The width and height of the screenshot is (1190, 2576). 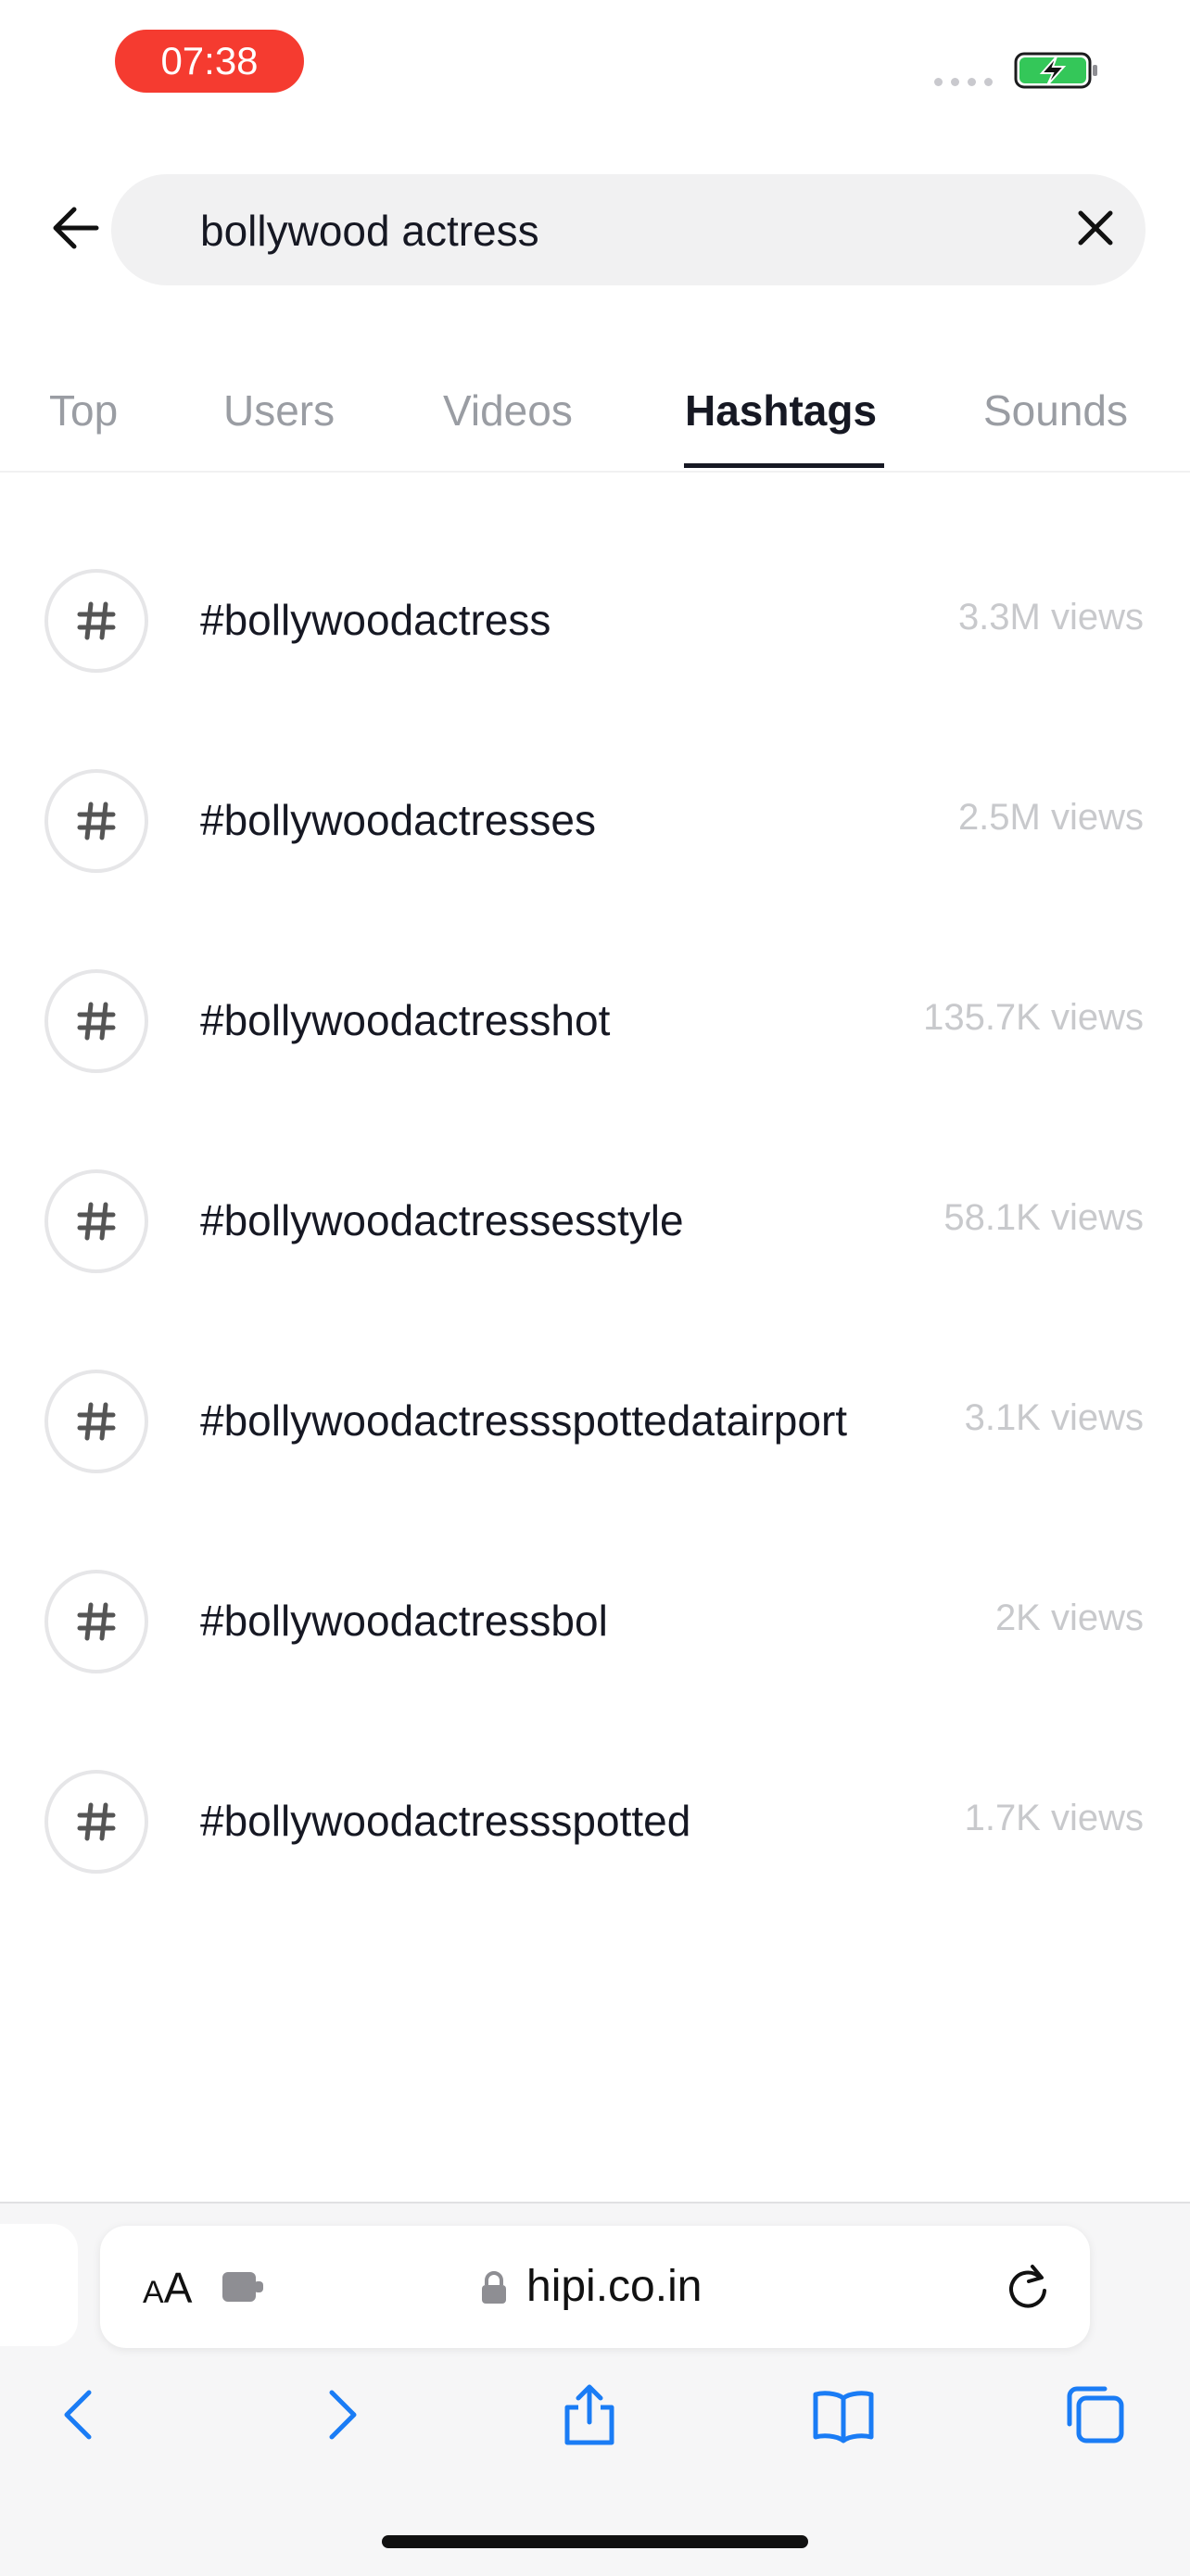 I want to click on tab-users: Users, so click(x=279, y=410).